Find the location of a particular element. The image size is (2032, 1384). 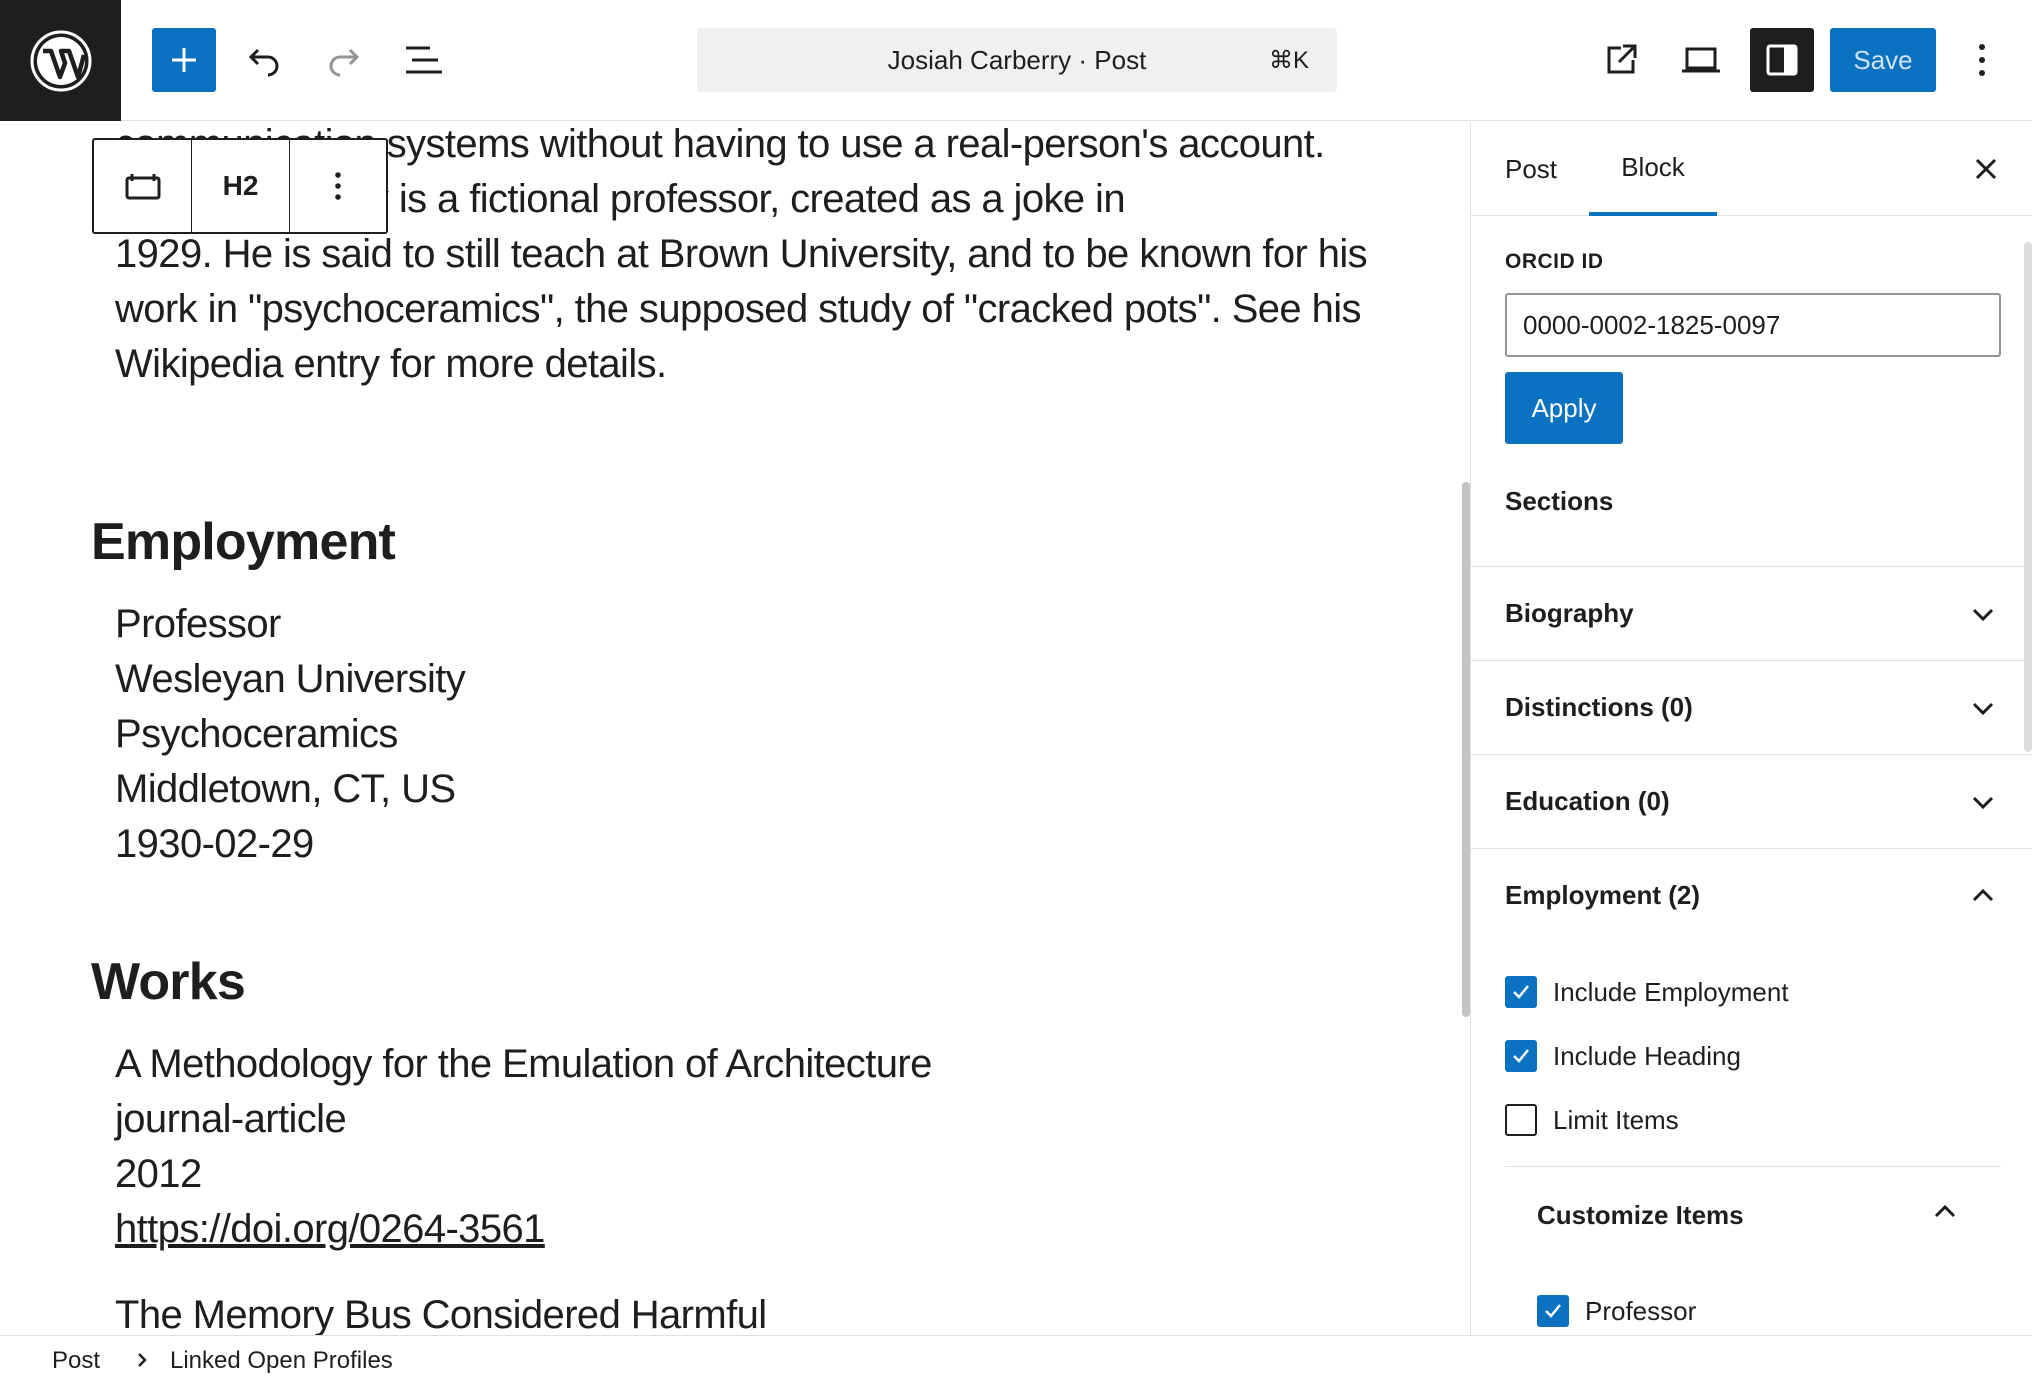

tab-post: Post is located at coordinates (1531, 169).